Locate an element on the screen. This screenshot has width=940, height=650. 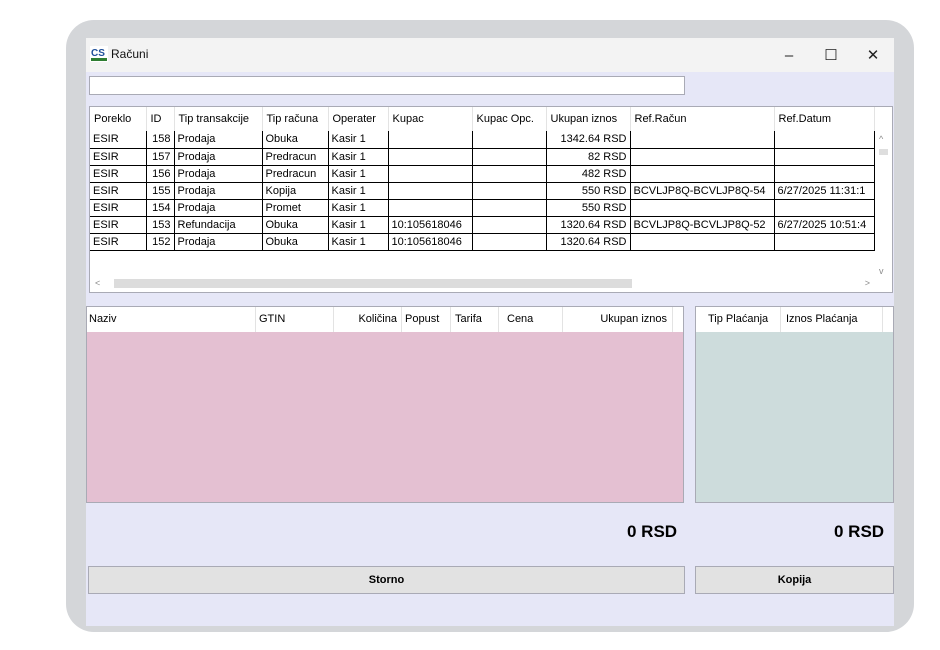
kopija-button: Kopija is located at coordinates (794, 580).